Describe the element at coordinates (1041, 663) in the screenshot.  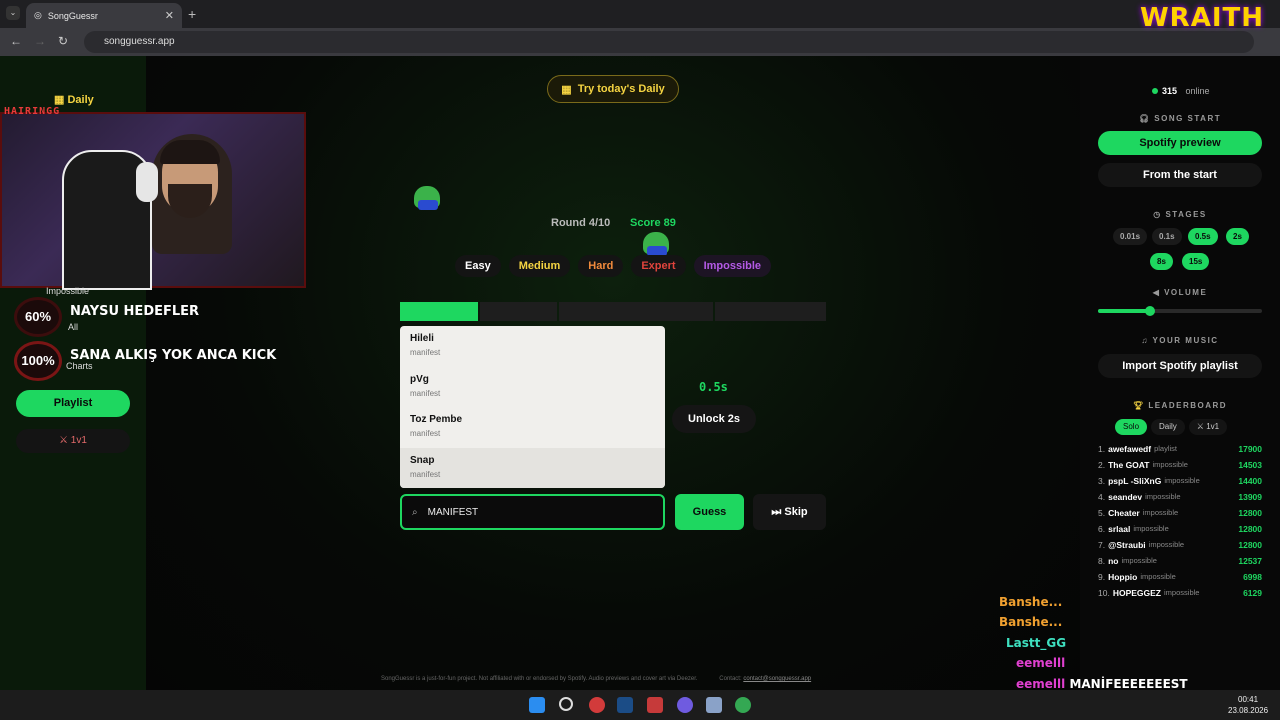
I see `chat-username: eemelll` at that location.